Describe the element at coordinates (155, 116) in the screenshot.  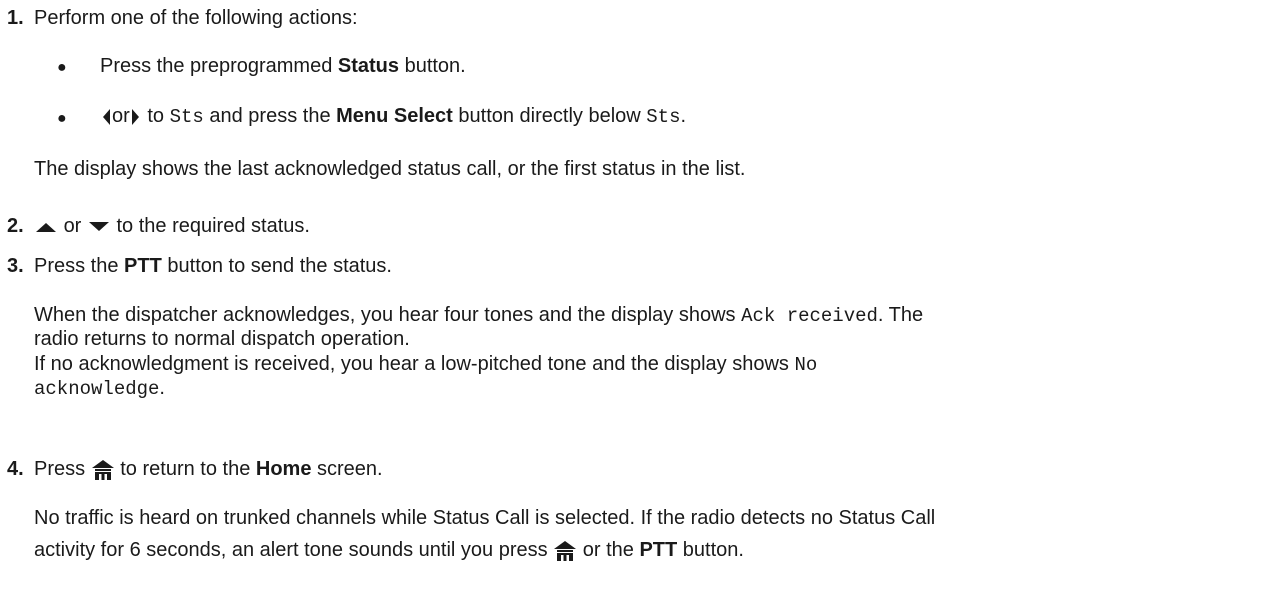
I see `to-text: to` at that location.